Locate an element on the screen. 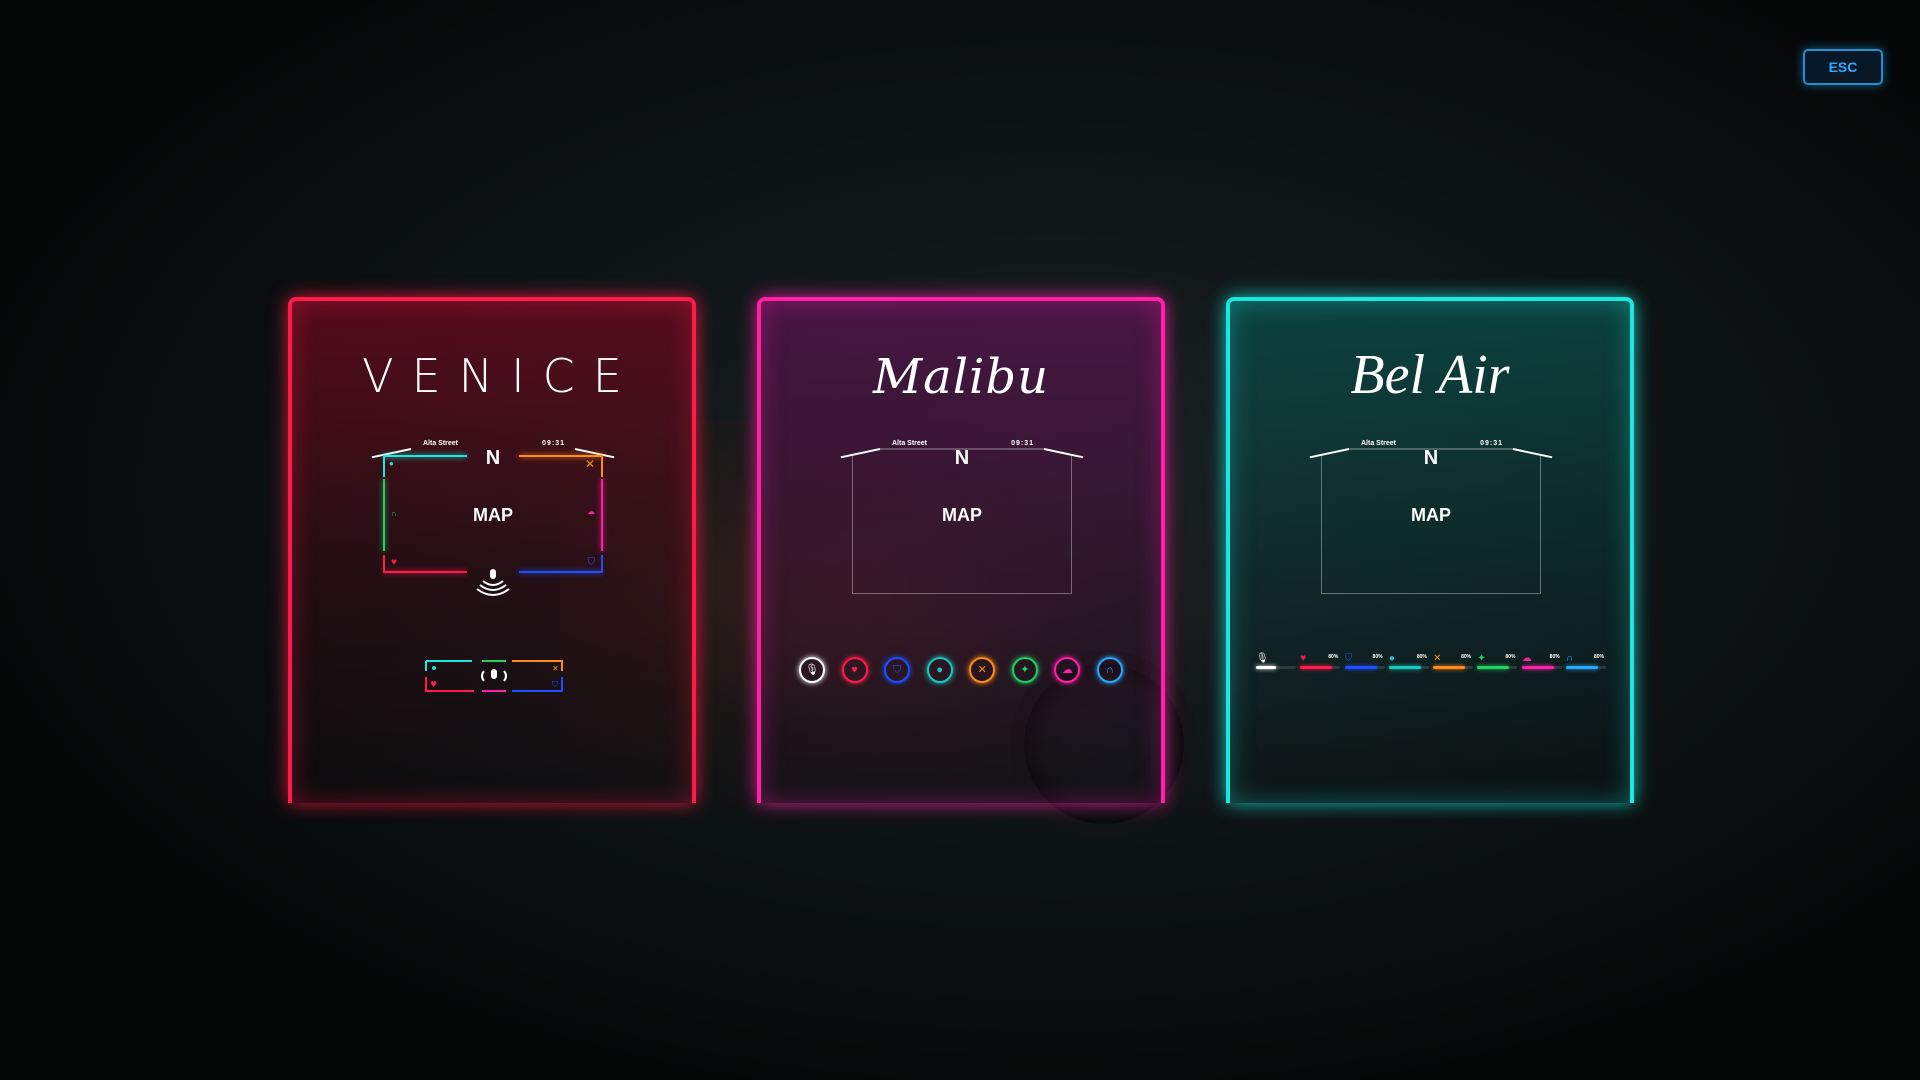 This screenshot has width=1920, height=1080. compass-north: N is located at coordinates (493, 458).